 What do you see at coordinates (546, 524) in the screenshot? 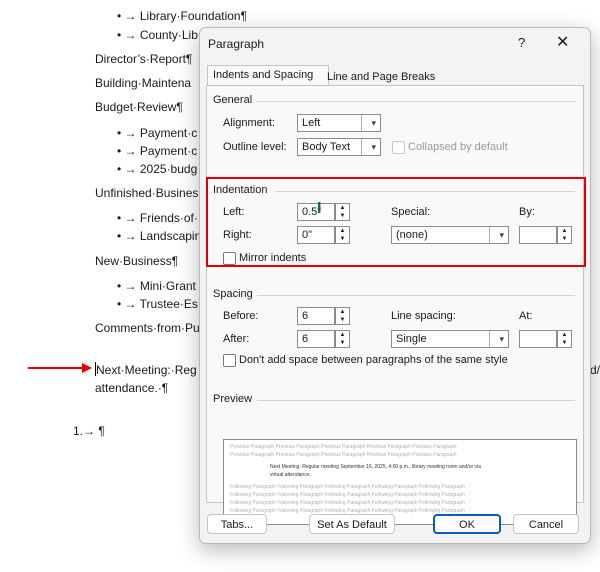
I see `cancel-button: Cancel` at bounding box center [546, 524].